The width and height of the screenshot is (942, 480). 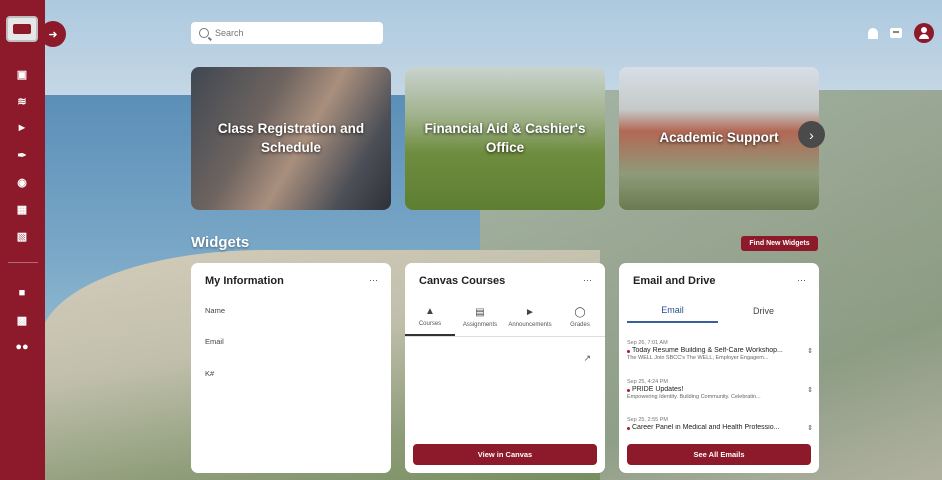 What do you see at coordinates (22, 209) in the screenshot?
I see `calendar-icon: ▦` at bounding box center [22, 209].